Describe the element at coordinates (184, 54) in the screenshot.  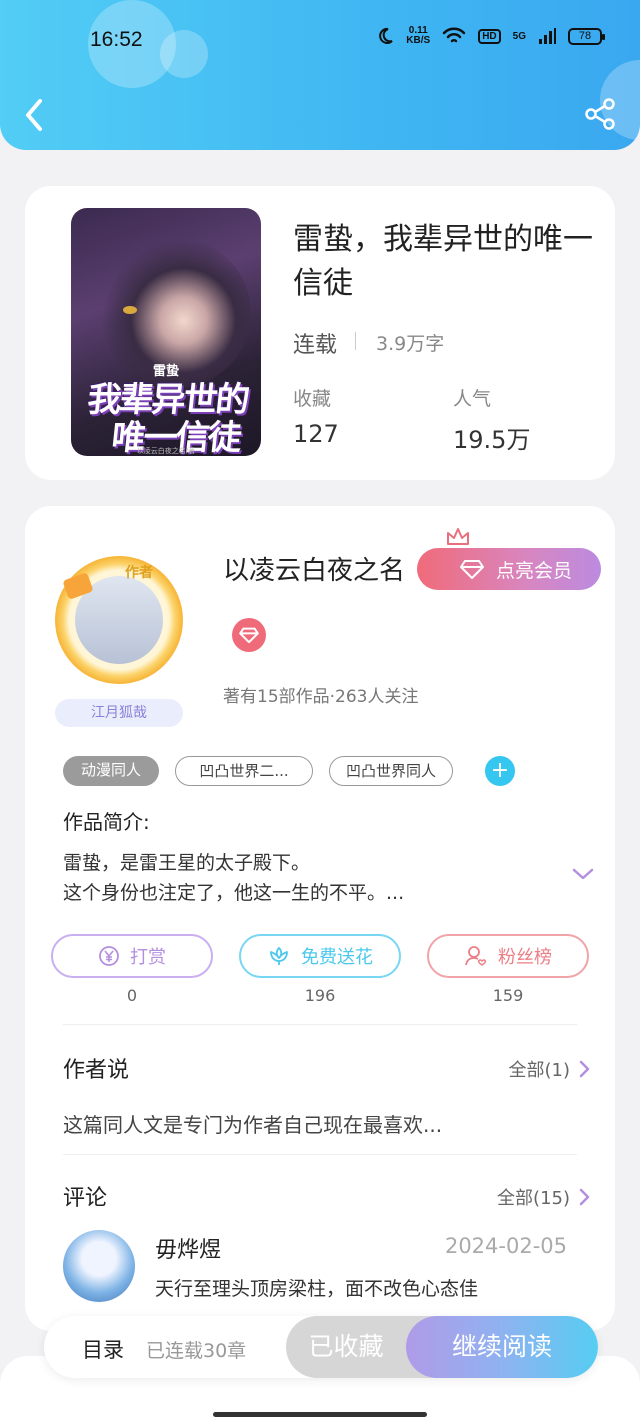
I see `decor-bubble` at that location.